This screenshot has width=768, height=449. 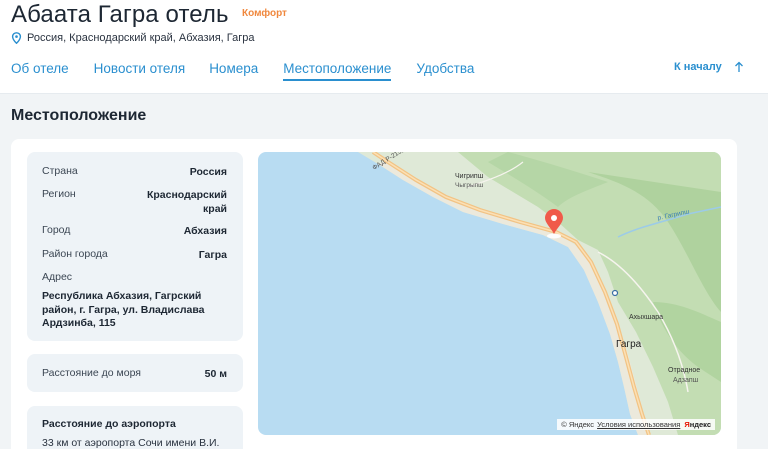 What do you see at coordinates (120, 14) in the screenshot?
I see `hotel-title: Абаата Гагра отель` at bounding box center [120, 14].